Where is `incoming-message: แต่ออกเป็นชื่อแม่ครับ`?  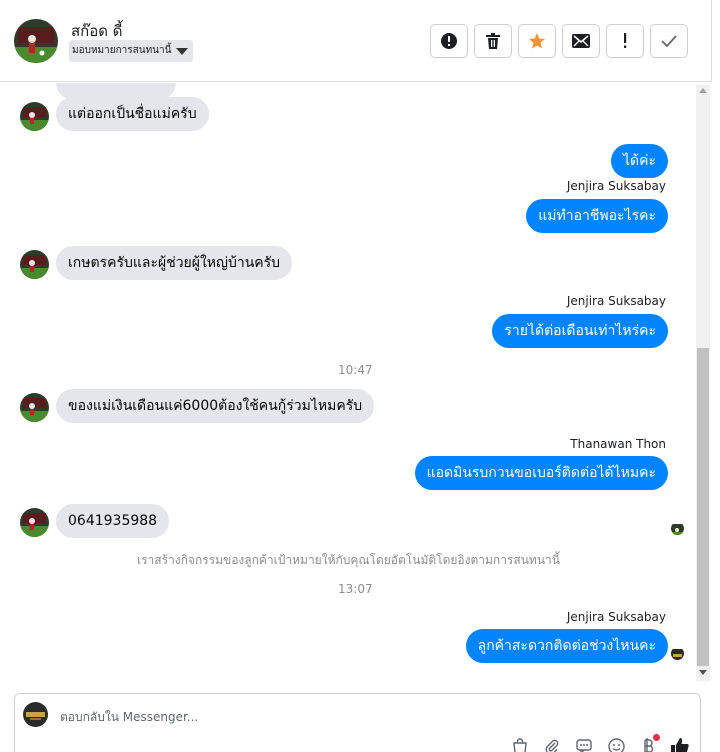
incoming-message: แต่ออกเป็นชื่อแม่ครับ is located at coordinates (132, 114).